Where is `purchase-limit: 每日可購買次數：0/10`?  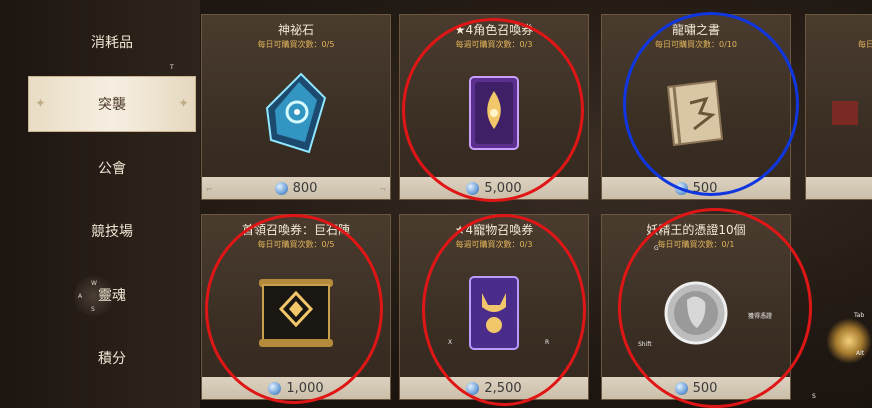 purchase-limit: 每日可購買次數：0/10 is located at coordinates (696, 44).